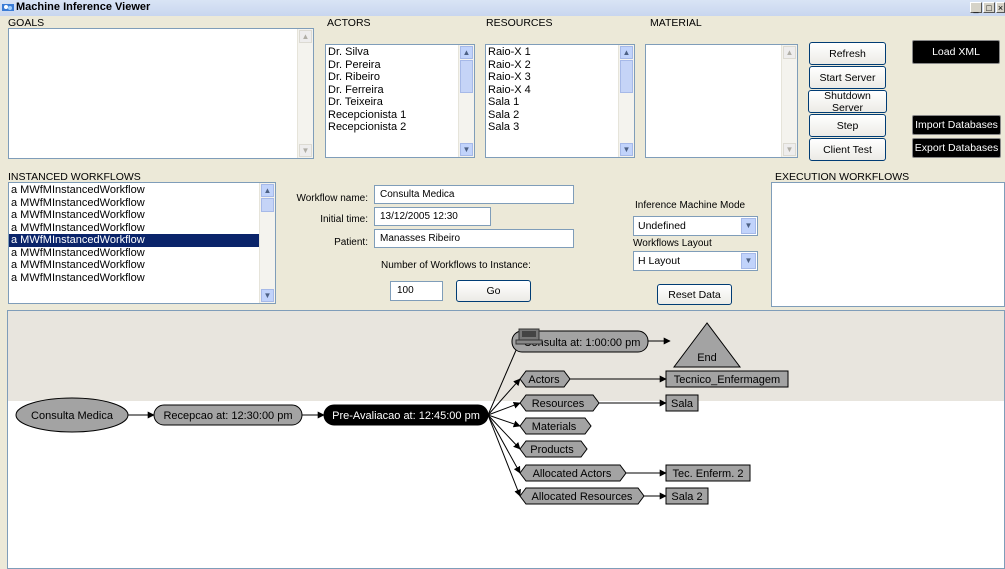  Describe the element at coordinates (888, 244) in the screenshot. I see `execution-workflows-list` at that location.